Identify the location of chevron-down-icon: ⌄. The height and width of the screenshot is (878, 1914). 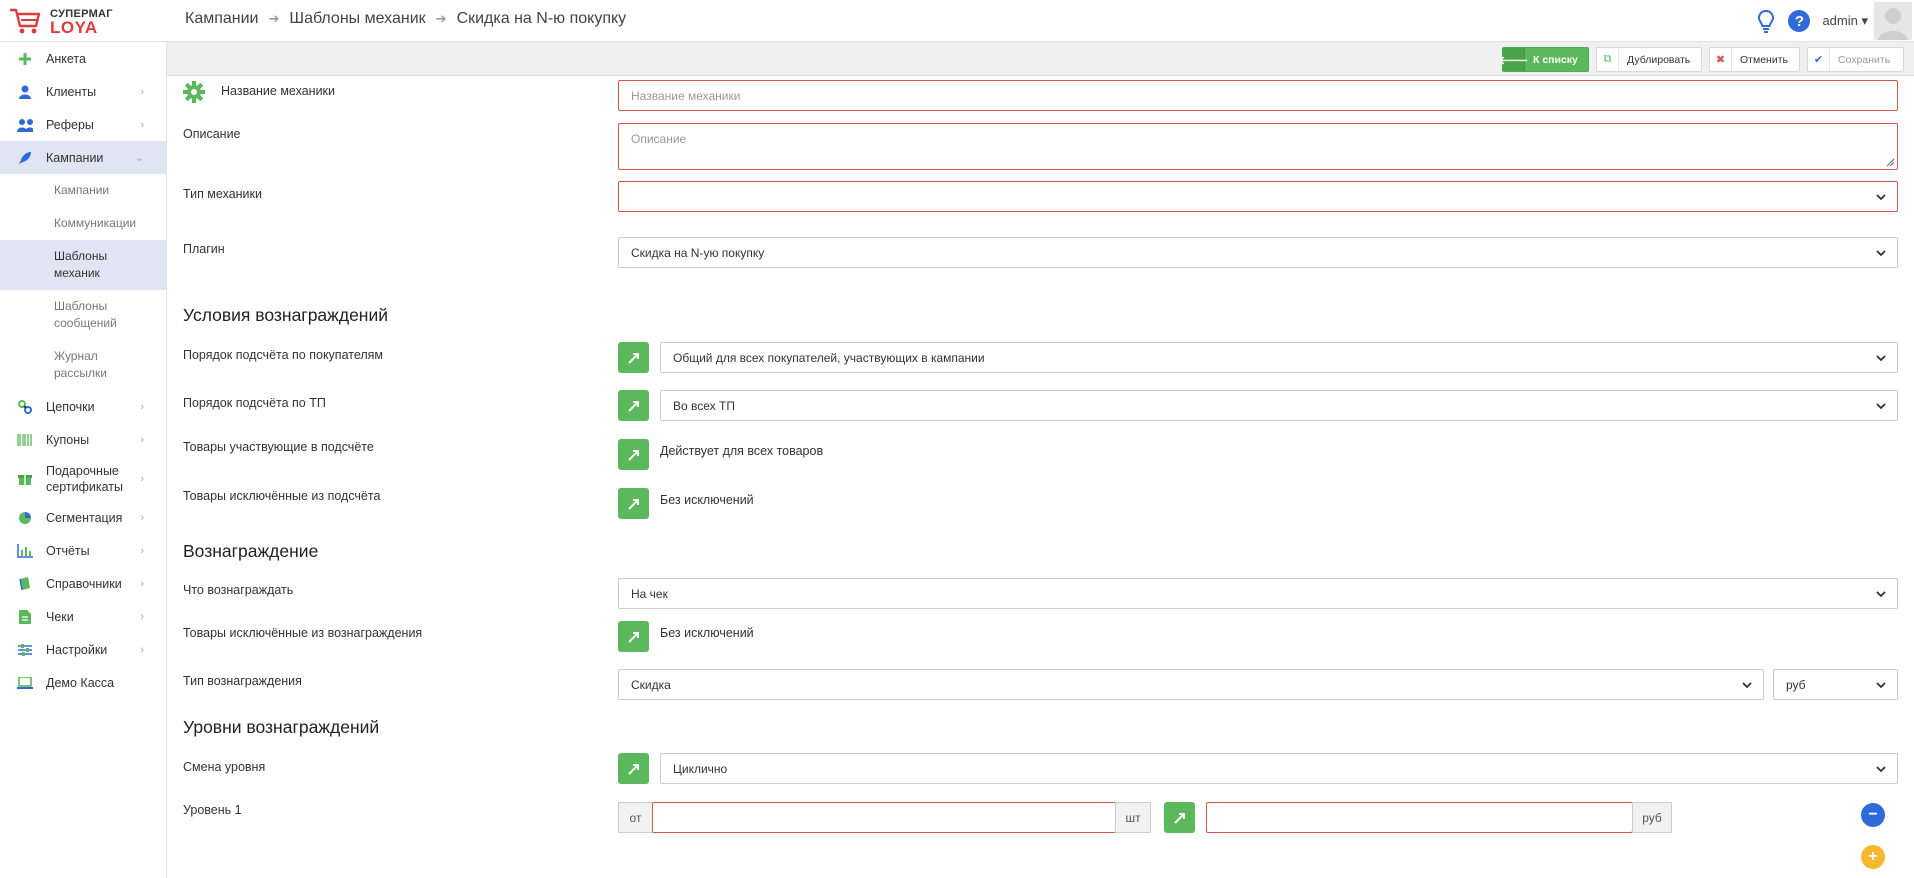
(139, 158).